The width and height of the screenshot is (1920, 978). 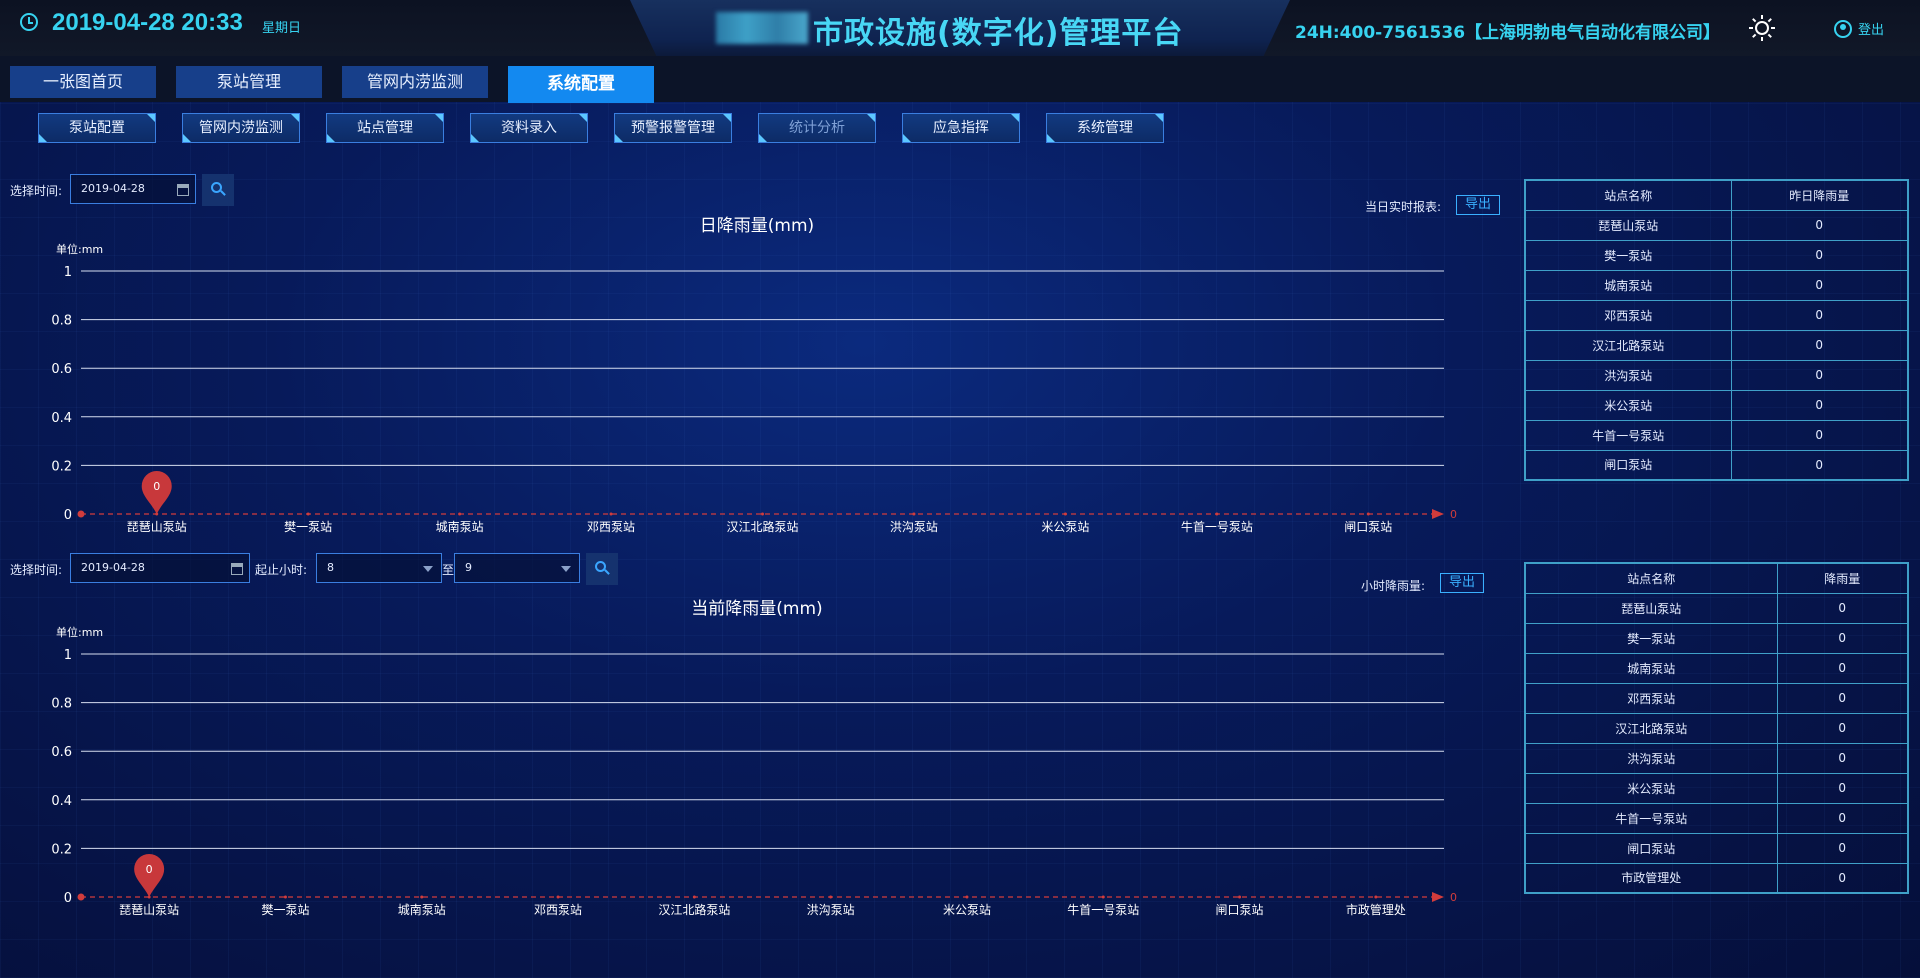 I want to click on table-header: 降雨量, so click(x=1842, y=578).